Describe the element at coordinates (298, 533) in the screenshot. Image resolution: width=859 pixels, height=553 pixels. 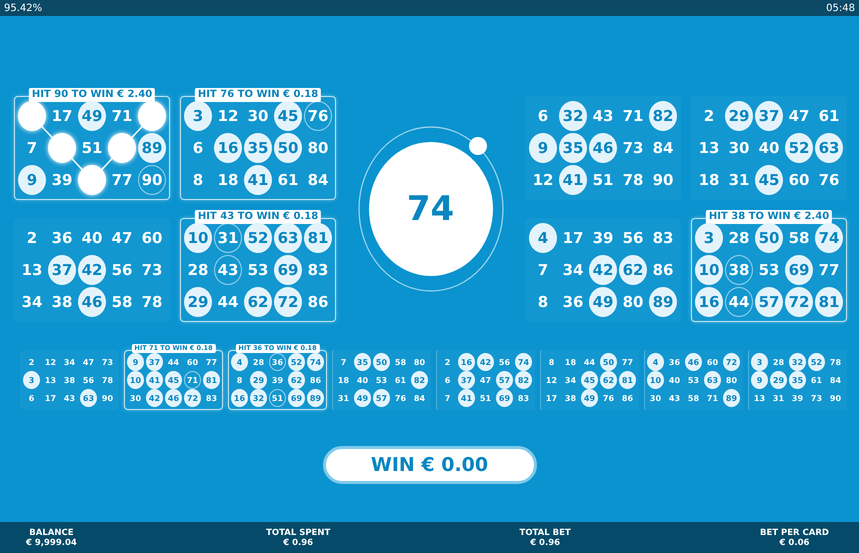
I see `stat-label: TOTAL SPENT` at that location.